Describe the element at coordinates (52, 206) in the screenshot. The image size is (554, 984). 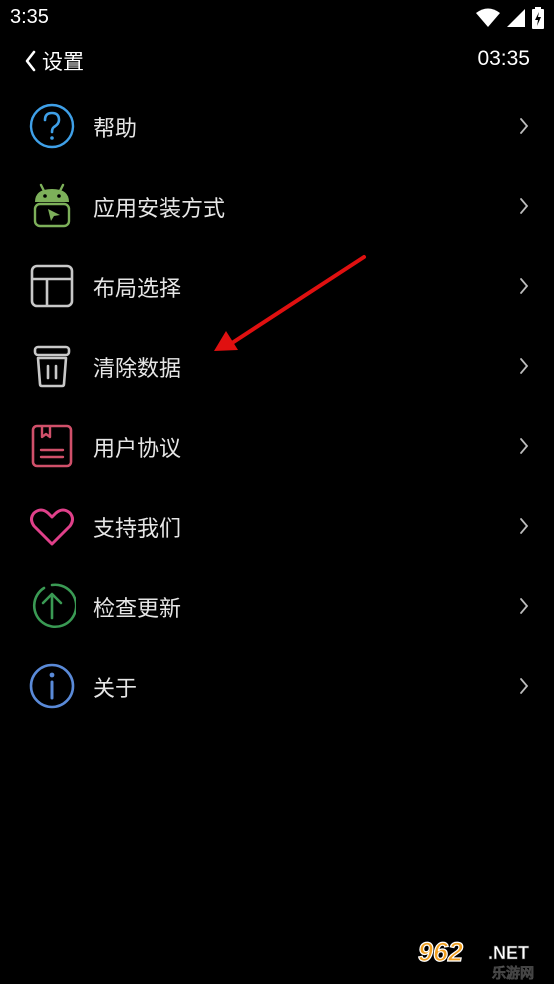
I see `android-install-icon` at that location.